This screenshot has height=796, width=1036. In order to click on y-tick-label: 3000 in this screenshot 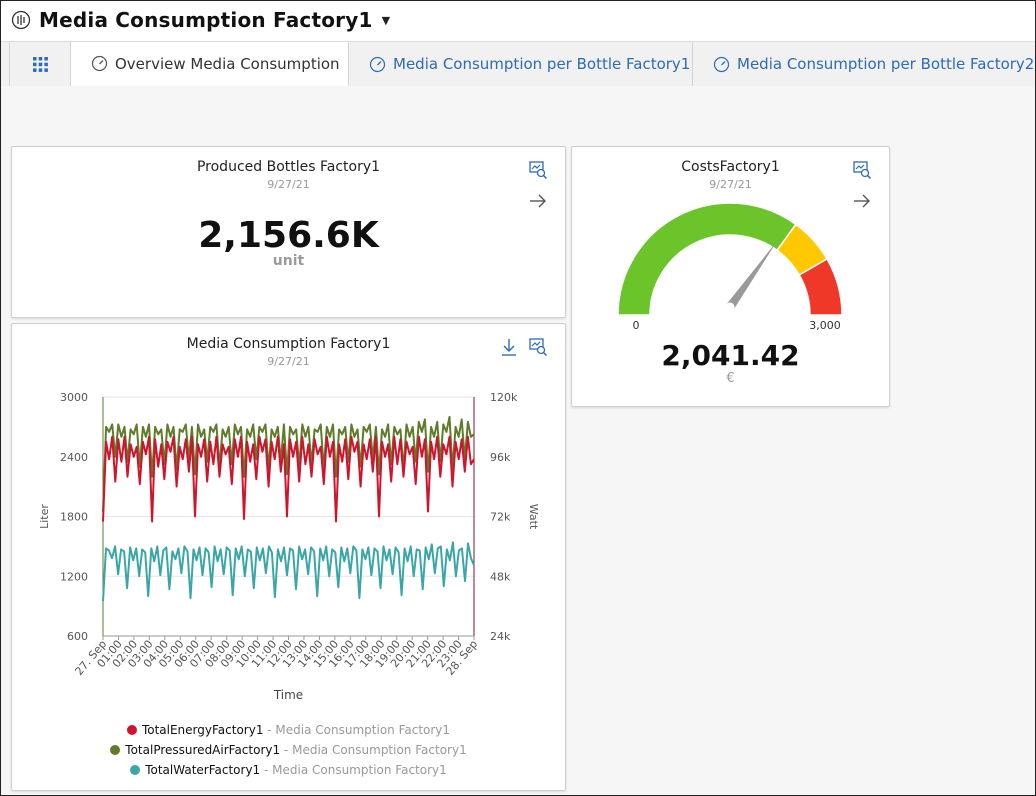, I will do `click(74, 397)`.